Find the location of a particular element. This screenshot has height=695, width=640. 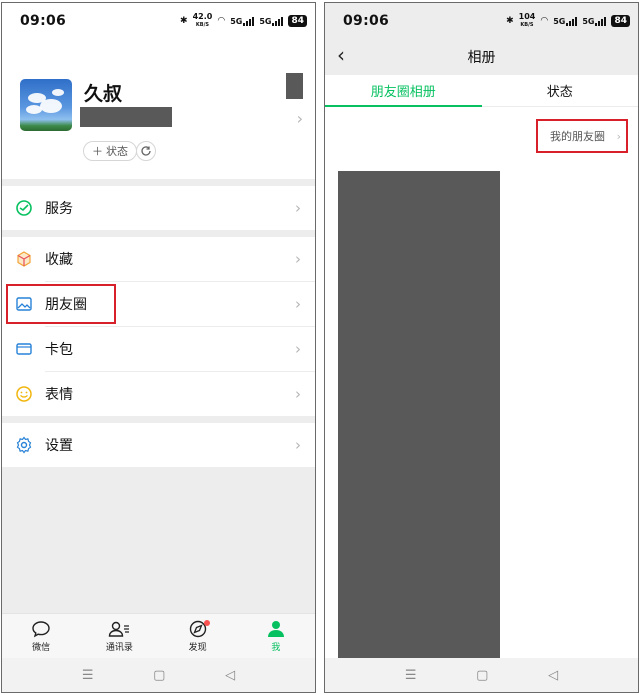

me-icon is located at coordinates (275, 629).